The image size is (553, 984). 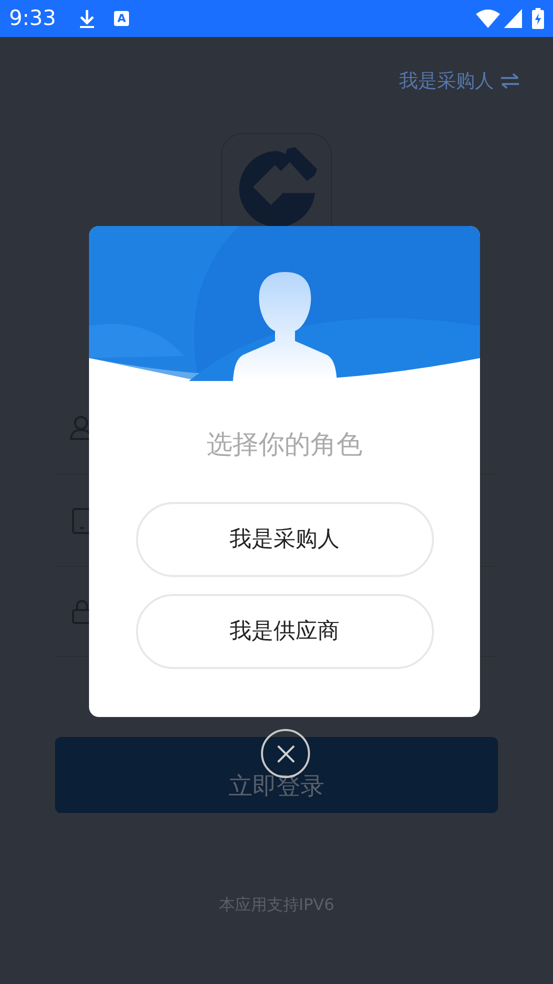 What do you see at coordinates (513, 18) in the screenshot?
I see `signal-icon` at bounding box center [513, 18].